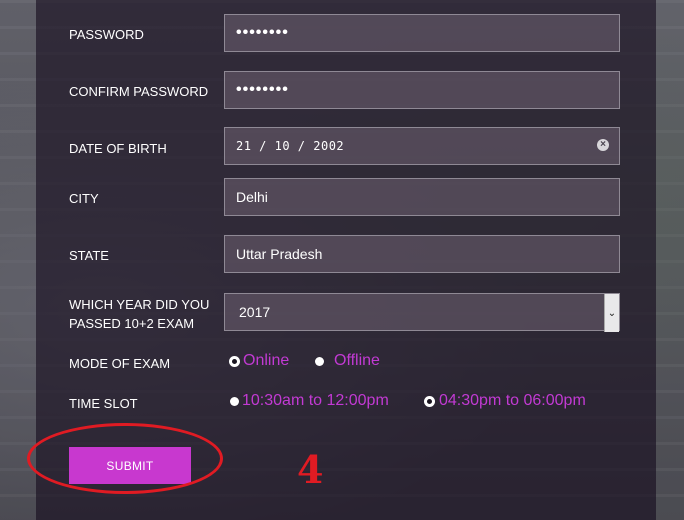 Image resolution: width=684 pixels, height=520 pixels. What do you see at coordinates (120, 363) in the screenshot?
I see `mode-label: MODE OF EXAM` at bounding box center [120, 363].